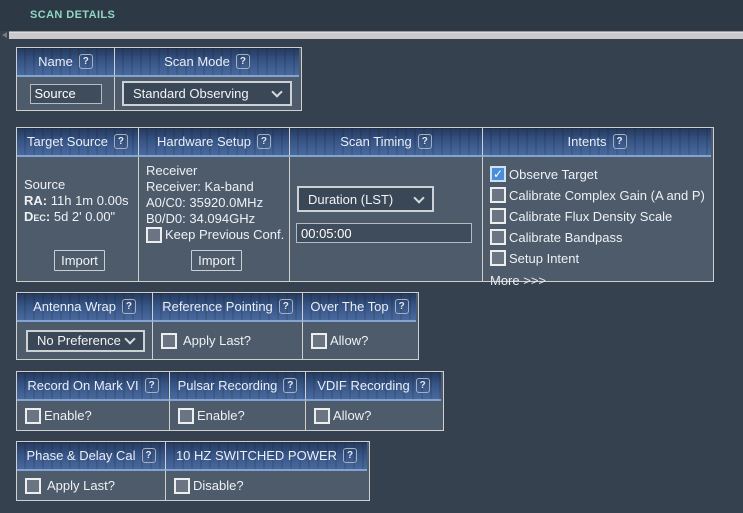 The height and width of the screenshot is (513, 743). I want to click on target-source-header: Target Source ?, so click(78, 142).